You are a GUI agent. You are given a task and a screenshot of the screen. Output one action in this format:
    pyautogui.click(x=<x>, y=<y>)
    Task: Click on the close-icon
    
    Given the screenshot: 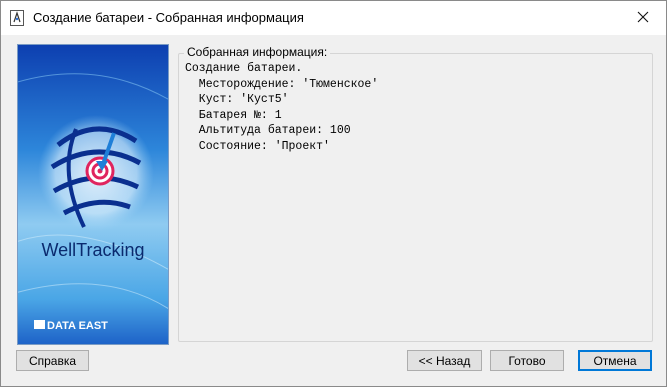 What is the action you would take?
    pyautogui.click(x=643, y=18)
    